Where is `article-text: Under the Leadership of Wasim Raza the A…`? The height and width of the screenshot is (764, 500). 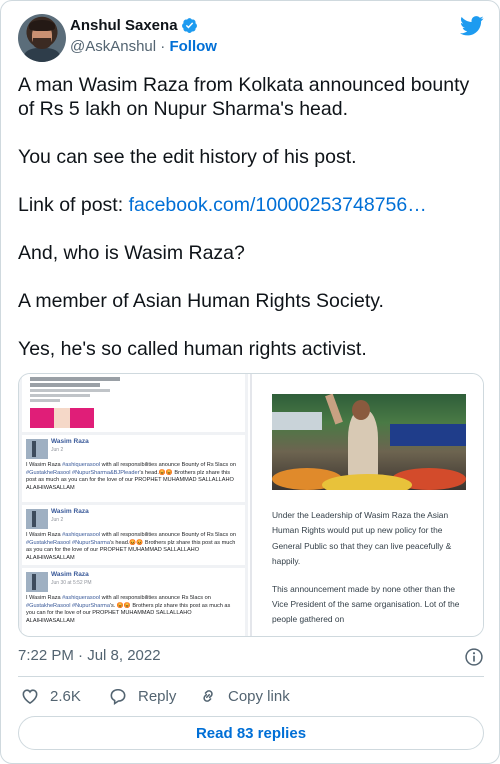 article-text: Under the Leadership of Wasim Raza the A… is located at coordinates (370, 572).